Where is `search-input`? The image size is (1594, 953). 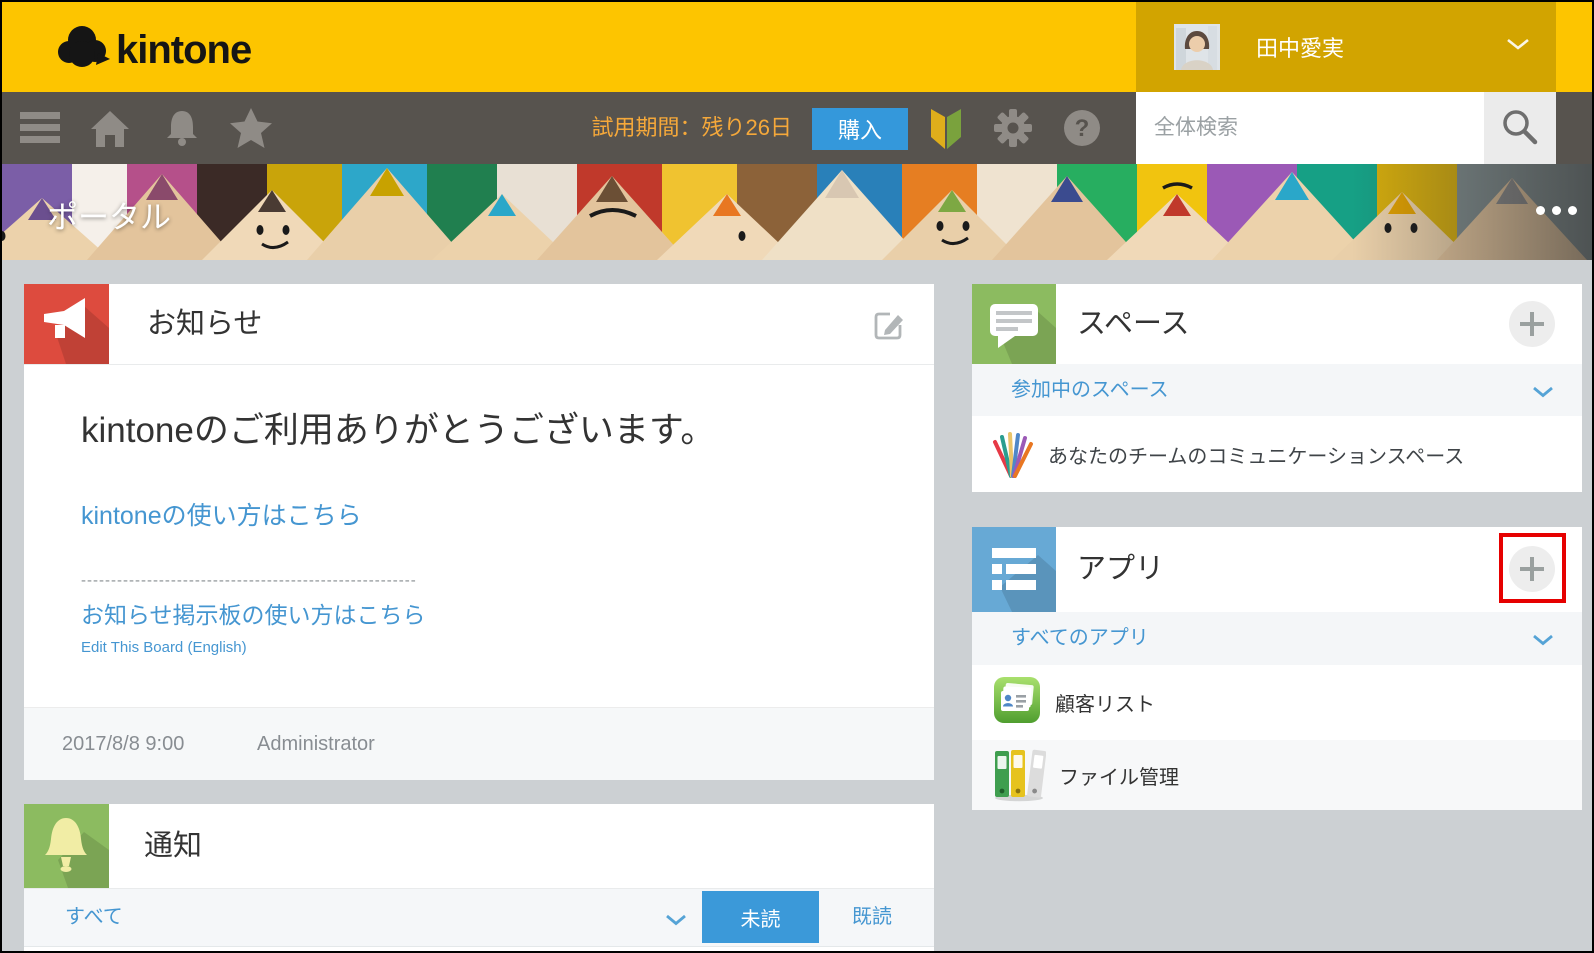 search-input is located at coordinates (1310, 128).